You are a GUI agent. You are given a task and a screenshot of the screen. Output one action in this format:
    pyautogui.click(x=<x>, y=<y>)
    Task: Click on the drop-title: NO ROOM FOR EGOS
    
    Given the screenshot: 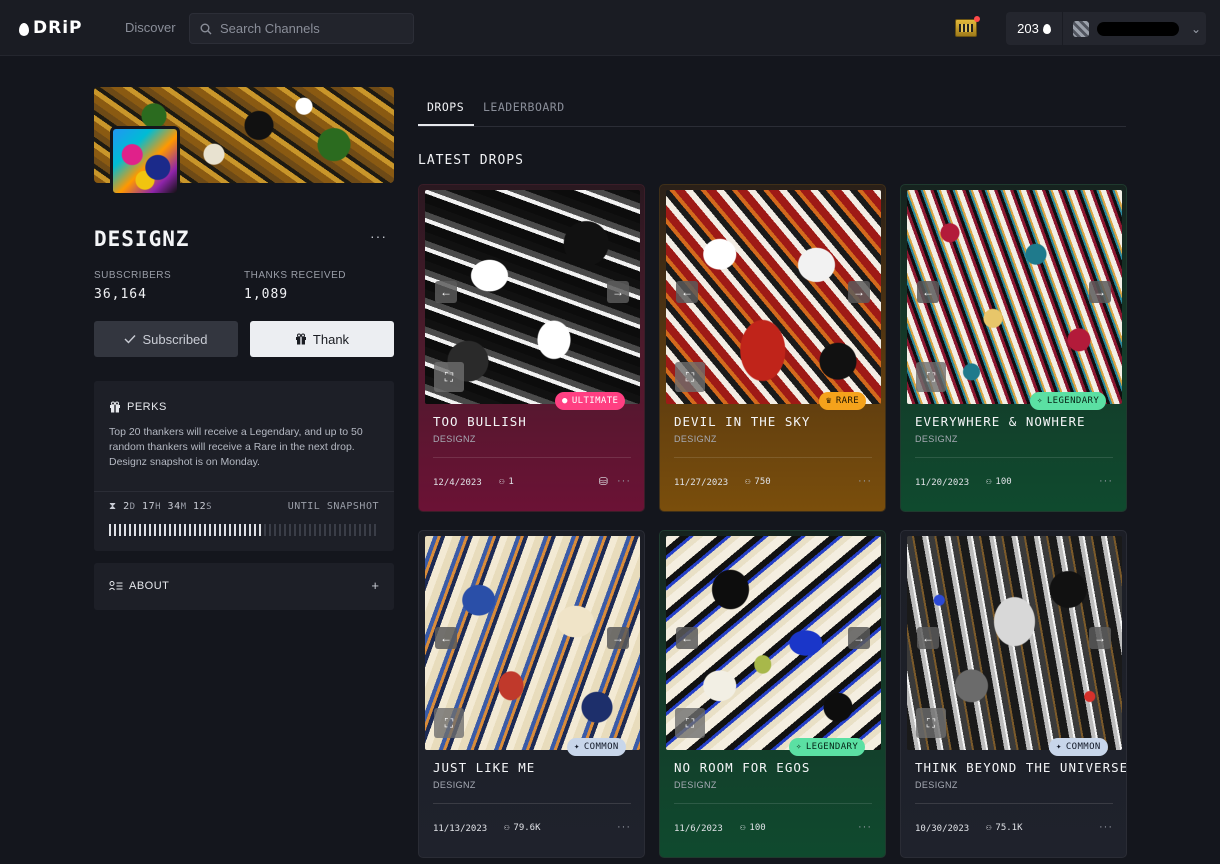 What is the action you would take?
    pyautogui.click(x=742, y=767)
    